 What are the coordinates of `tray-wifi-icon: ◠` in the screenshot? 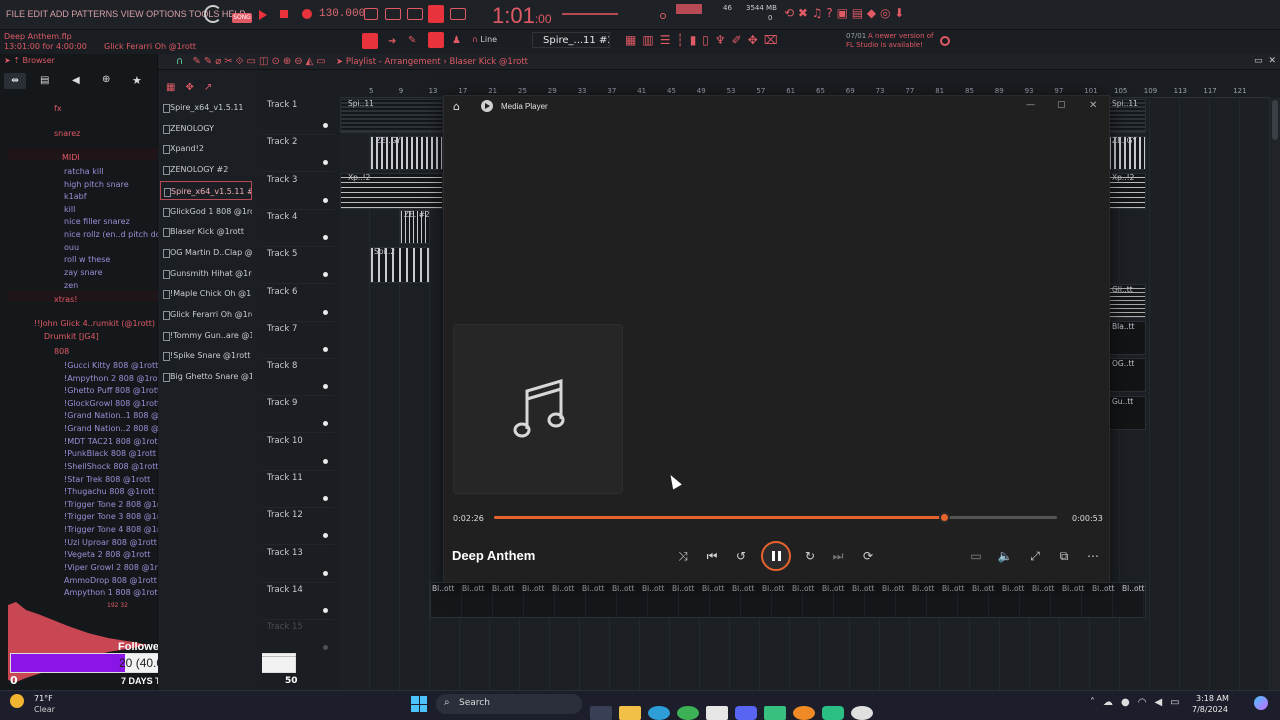 It's located at (1146, 702).